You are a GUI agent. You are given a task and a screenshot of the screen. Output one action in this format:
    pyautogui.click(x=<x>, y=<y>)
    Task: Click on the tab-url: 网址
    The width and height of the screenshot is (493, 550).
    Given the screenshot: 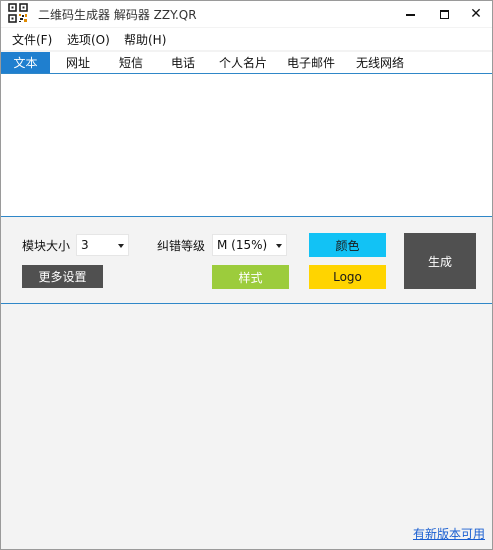 What is the action you would take?
    pyautogui.click(x=78, y=62)
    